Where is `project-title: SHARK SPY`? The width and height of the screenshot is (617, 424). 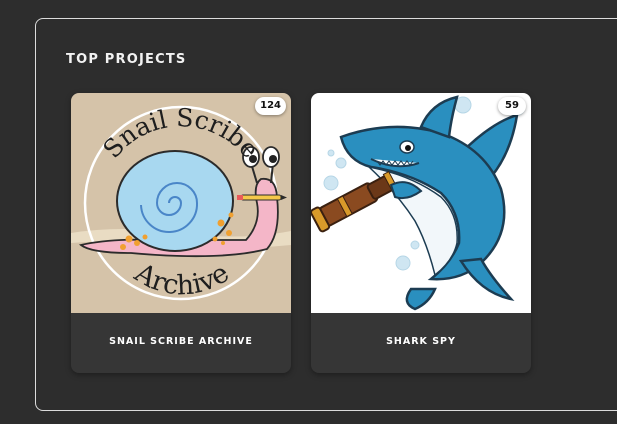 project-title: SHARK SPY is located at coordinates (421, 341).